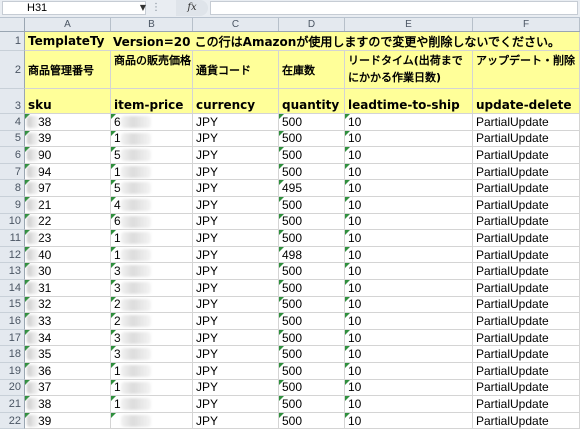 The image size is (580, 429). I want to click on row-number: 16, so click(12, 321).